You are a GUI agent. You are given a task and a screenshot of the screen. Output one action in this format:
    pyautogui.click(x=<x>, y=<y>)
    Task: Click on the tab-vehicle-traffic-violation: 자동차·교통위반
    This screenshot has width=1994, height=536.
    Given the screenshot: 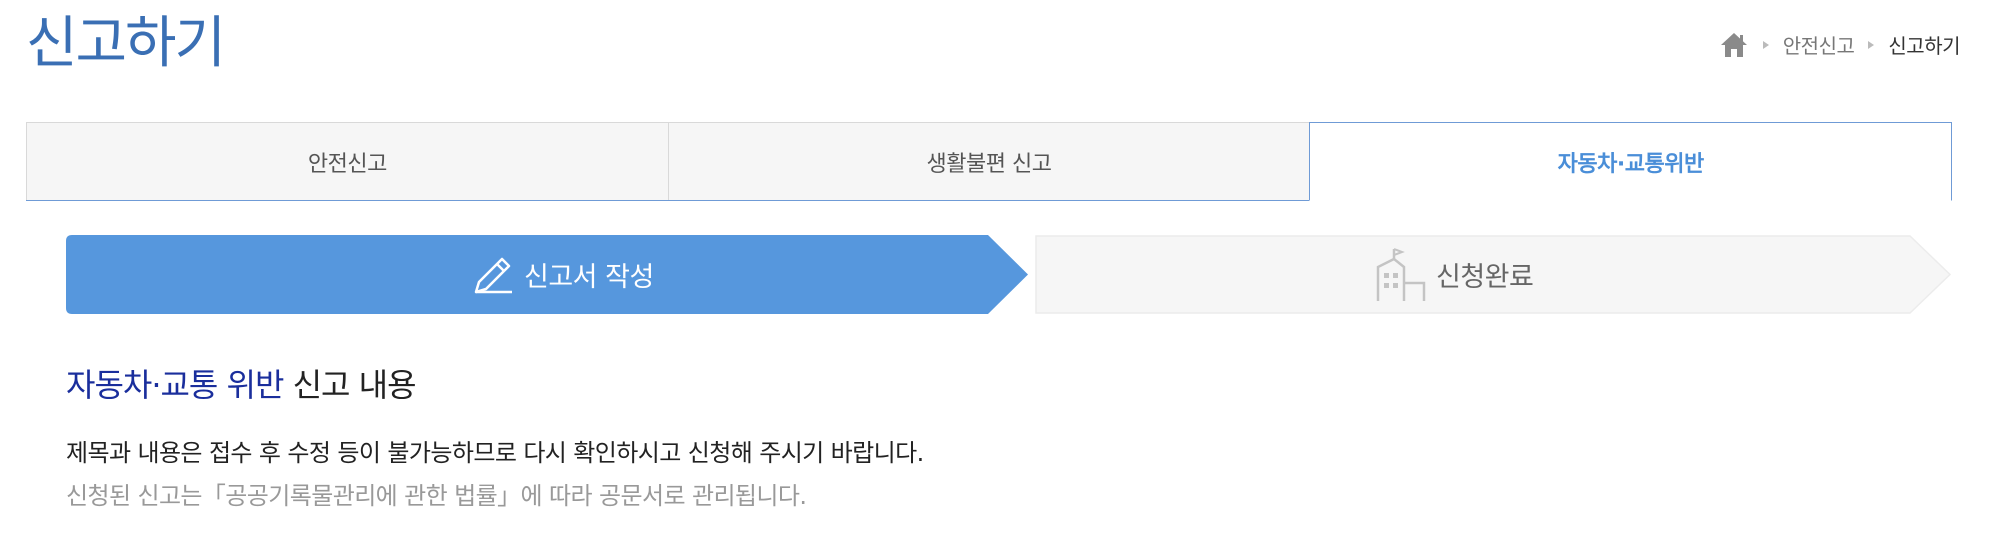 What is the action you would take?
    pyautogui.click(x=1631, y=161)
    